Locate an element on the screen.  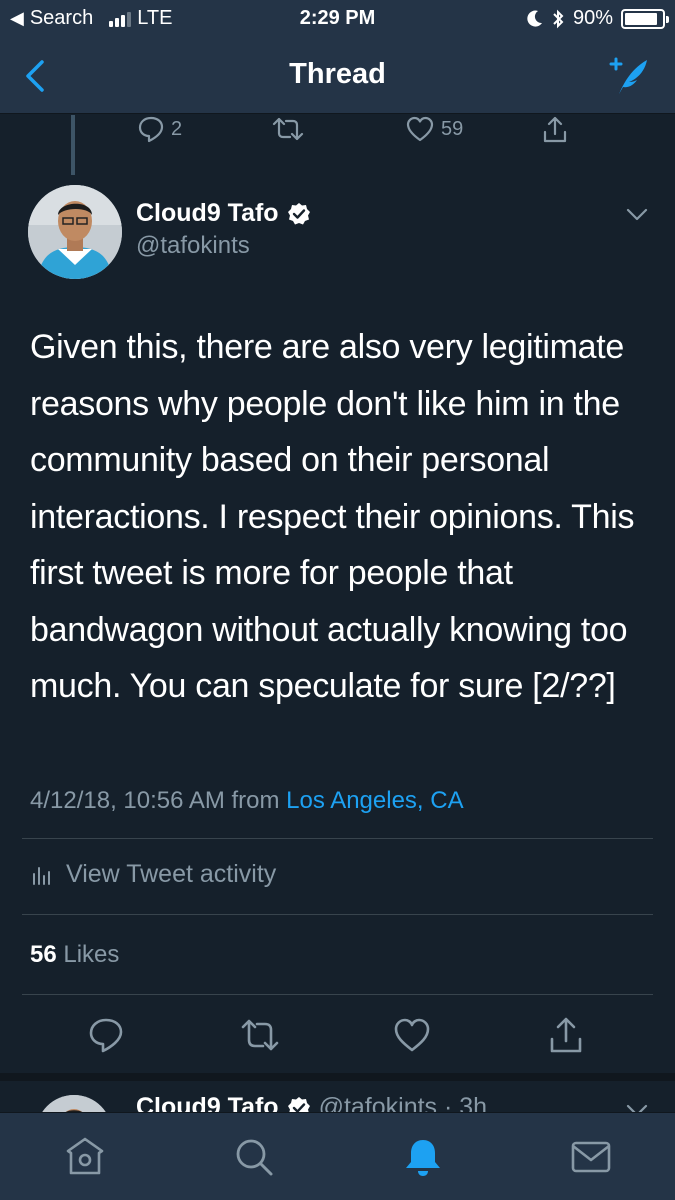
bluetooth-icon is located at coordinates (558, 18).